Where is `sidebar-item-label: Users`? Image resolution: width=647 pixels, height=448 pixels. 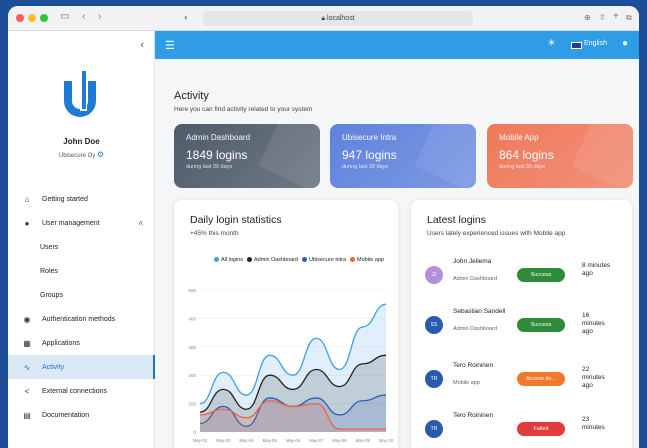 sidebar-item-label: Users is located at coordinates (49, 247).